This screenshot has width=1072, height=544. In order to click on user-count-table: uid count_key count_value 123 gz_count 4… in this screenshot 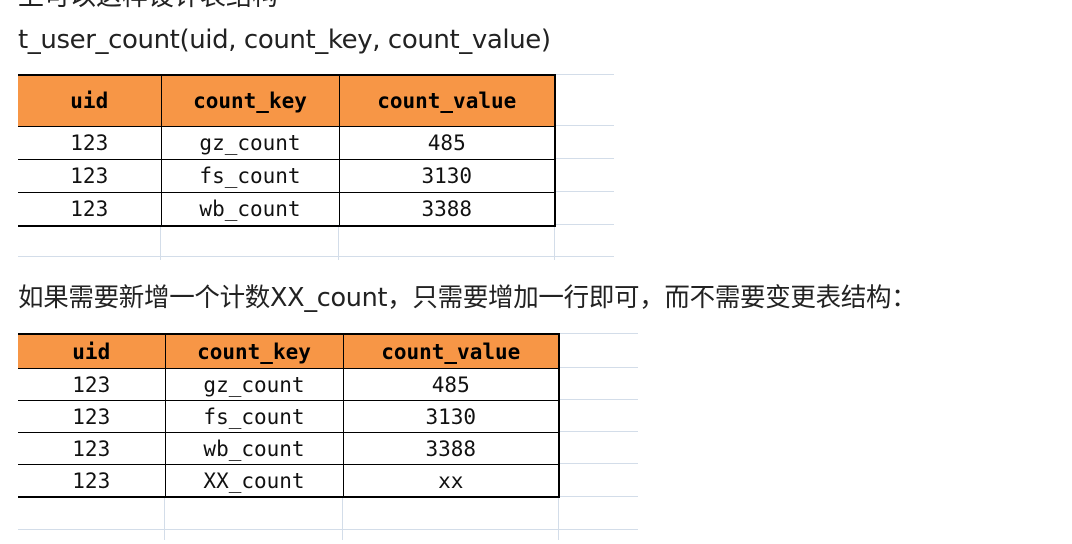, I will do `click(287, 150)`.